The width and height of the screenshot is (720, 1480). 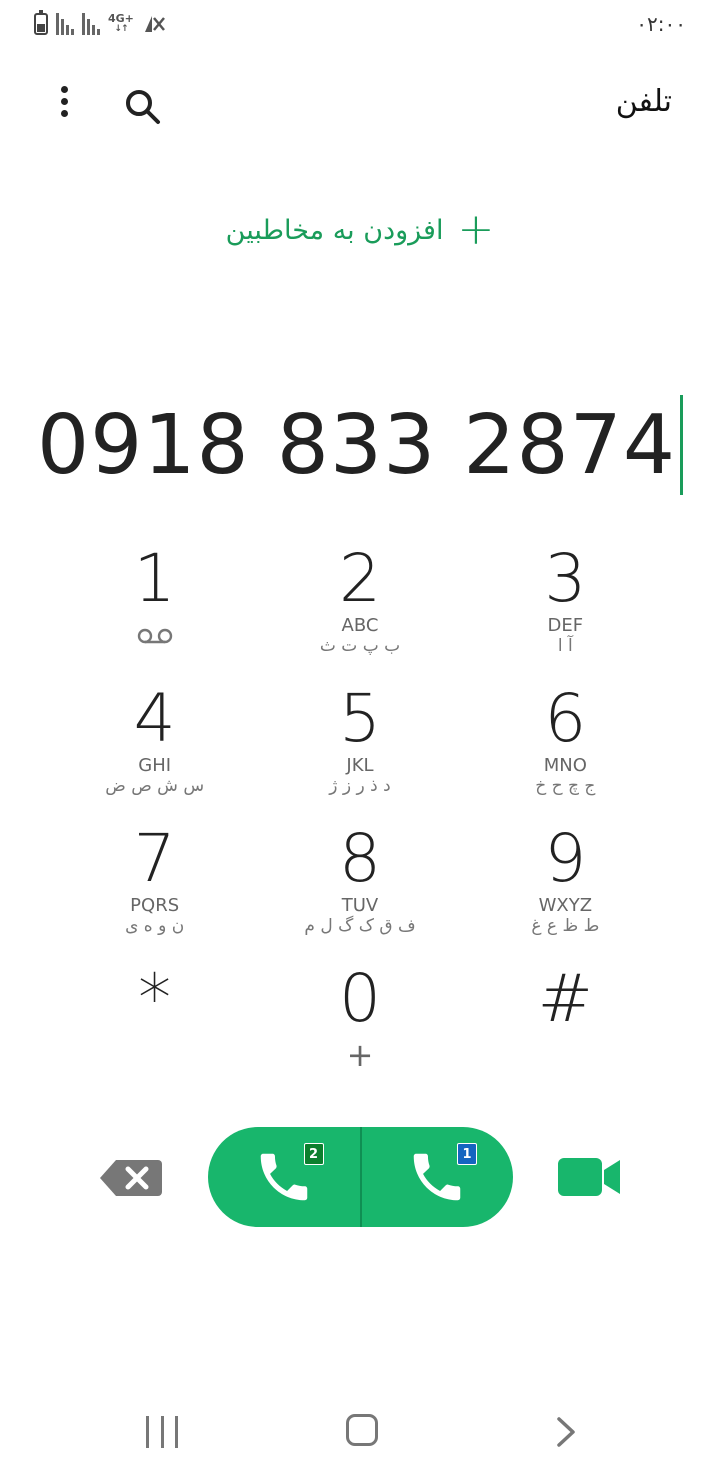 I want to click on key-0: 0 +, so click(x=359, y=1030).